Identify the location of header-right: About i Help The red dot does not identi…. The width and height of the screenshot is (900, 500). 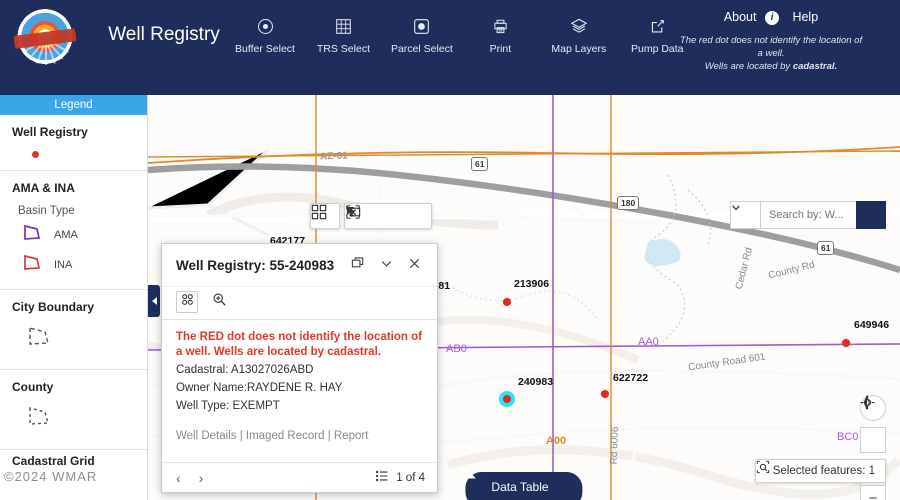
(771, 41).